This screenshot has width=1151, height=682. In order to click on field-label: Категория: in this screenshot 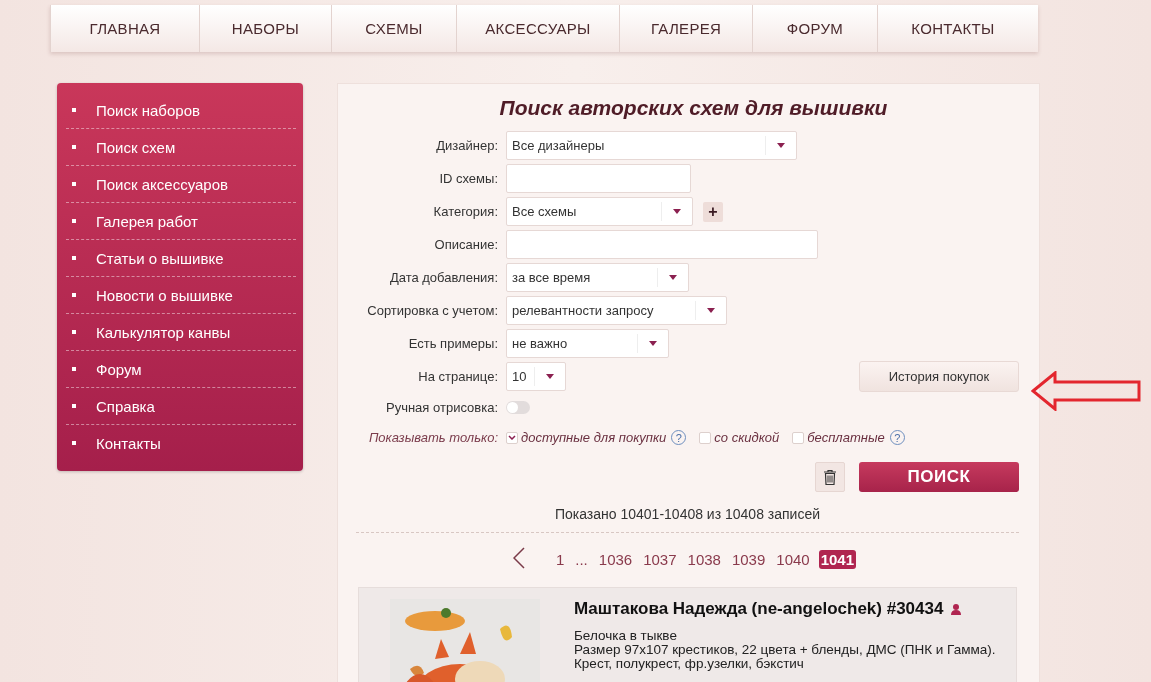, I will do `click(465, 211)`.